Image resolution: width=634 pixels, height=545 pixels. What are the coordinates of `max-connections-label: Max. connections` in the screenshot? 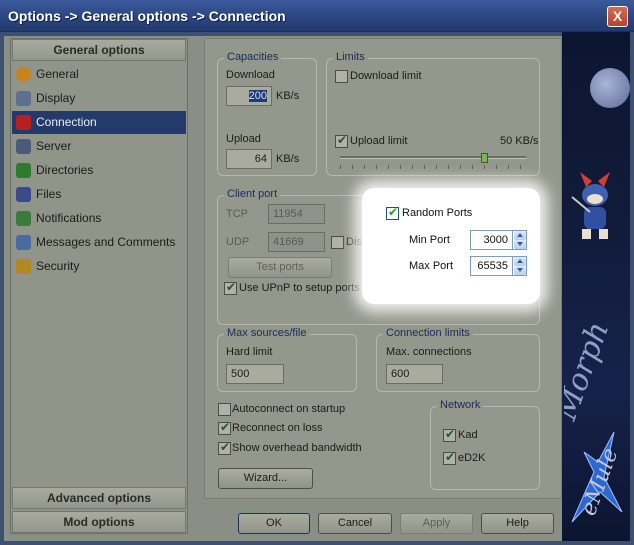 It's located at (429, 352).